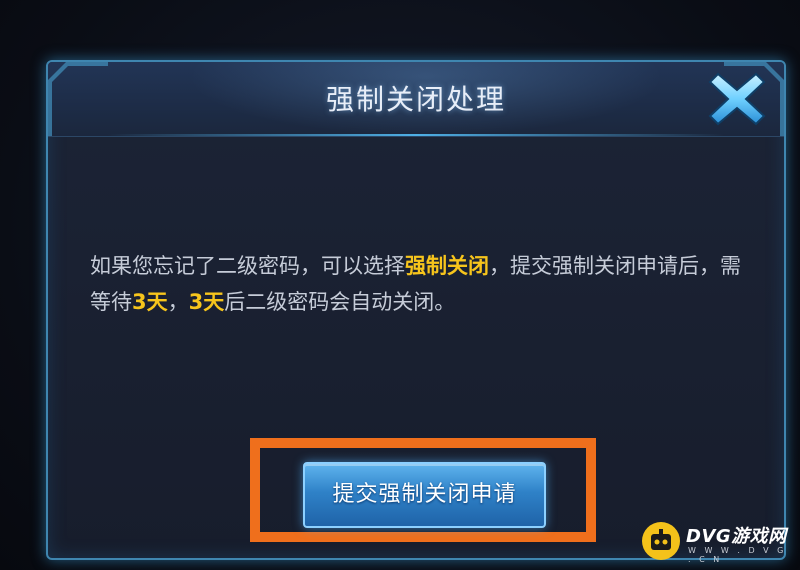 This screenshot has width=800, height=570. I want to click on watermark-logo-icon, so click(661, 541).